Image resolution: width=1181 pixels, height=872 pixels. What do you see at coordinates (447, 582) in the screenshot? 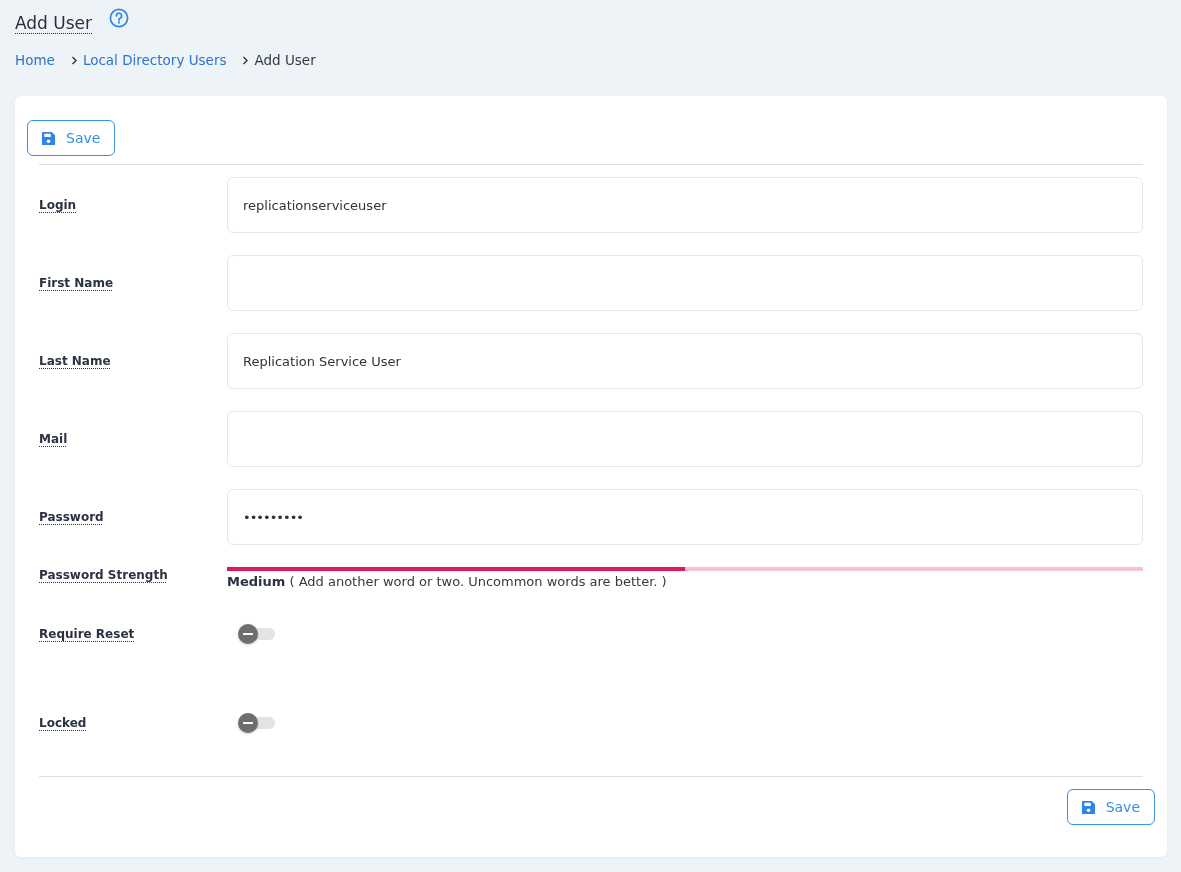
I see `password-strength-text: Medium ( Add another word or two. Uncommon words are better. )` at bounding box center [447, 582].